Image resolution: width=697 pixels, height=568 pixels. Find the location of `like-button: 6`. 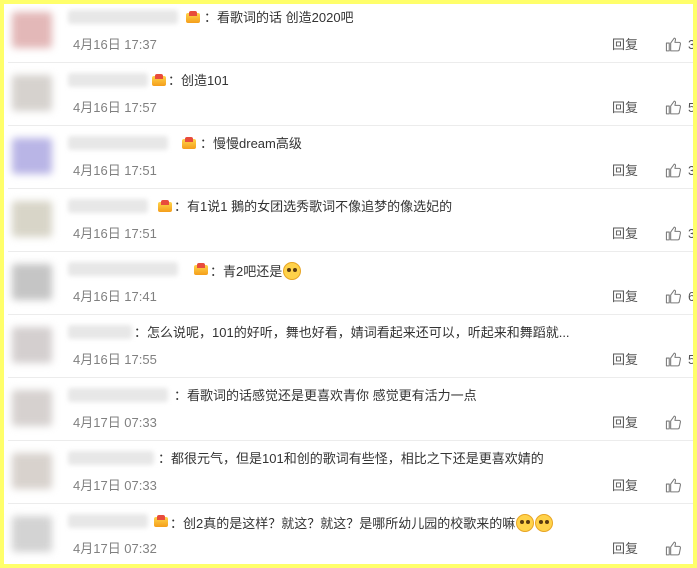

like-button: 6 is located at coordinates (680, 296).